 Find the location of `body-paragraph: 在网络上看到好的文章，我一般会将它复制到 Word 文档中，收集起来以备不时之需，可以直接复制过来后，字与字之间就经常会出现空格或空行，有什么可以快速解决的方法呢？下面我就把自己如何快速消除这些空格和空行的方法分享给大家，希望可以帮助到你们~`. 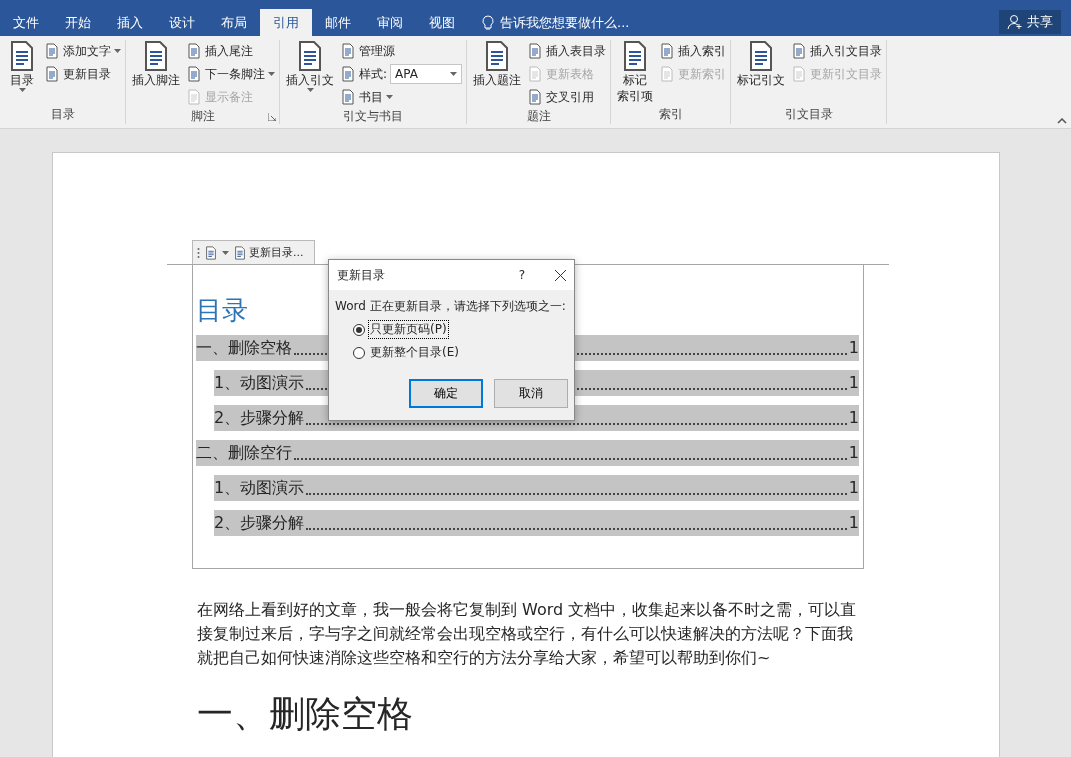

body-paragraph: 在网络上看到好的文章，我一般会将它复制到 Word 文档中，收集起来以备不时之需，可以直接复制过来后，字与字之间就经常会出现空格或空行，有什么可以快速解决的方法呢？下面我就把自己如何快速消除这些空格和空行的方法分享给大家，希望可以帮助到你们~ is located at coordinates (527, 634).